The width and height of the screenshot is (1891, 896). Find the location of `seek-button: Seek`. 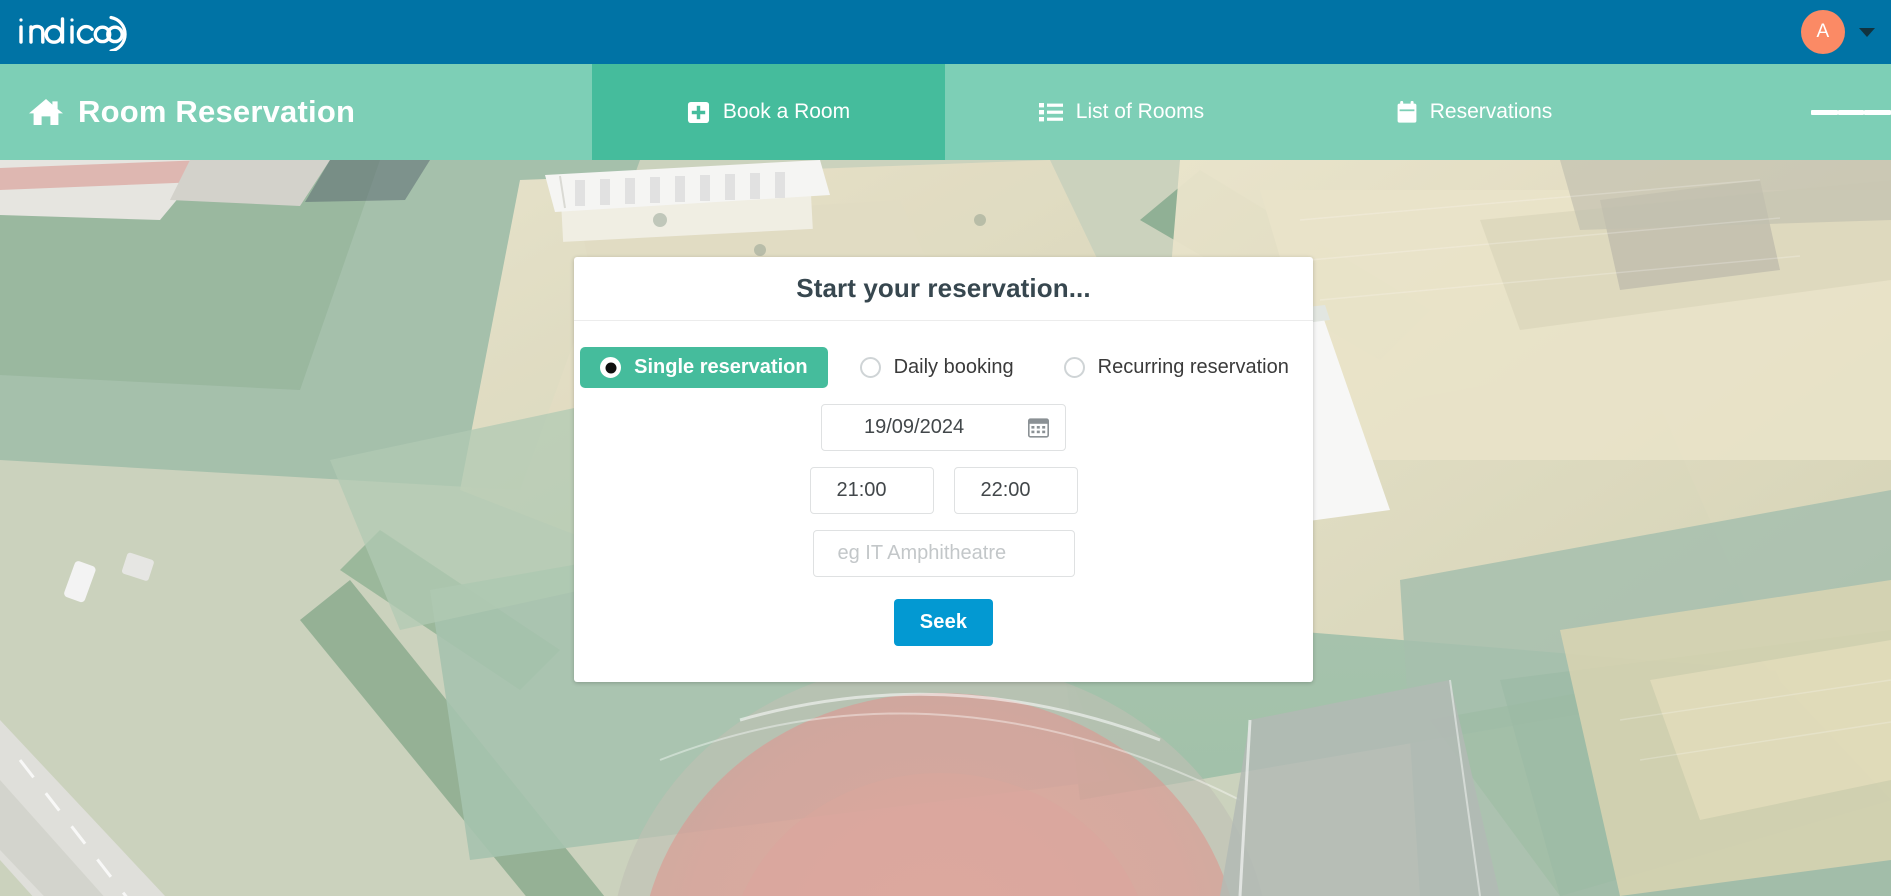

seek-button: Seek is located at coordinates (943, 622).